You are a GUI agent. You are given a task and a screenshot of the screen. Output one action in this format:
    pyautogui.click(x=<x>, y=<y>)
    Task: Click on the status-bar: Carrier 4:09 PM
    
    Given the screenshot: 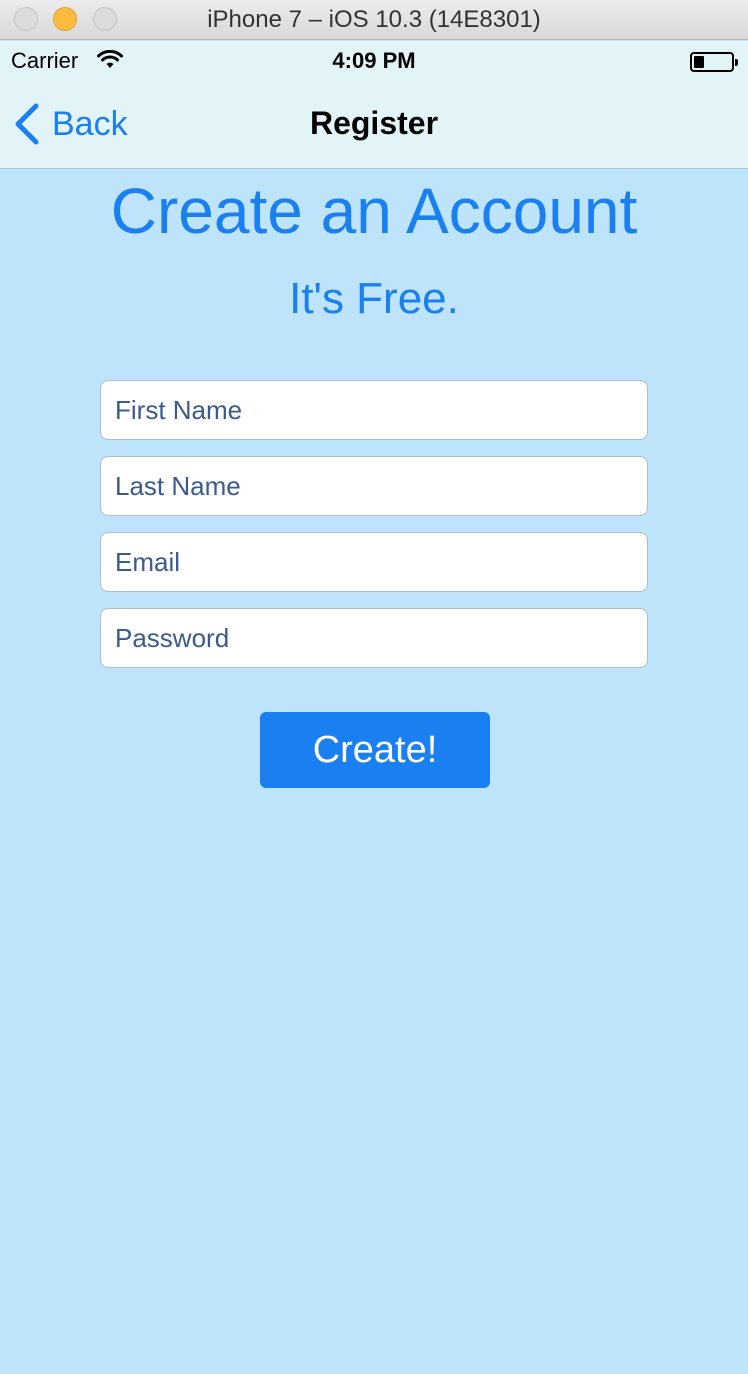 What is the action you would take?
    pyautogui.click(x=374, y=61)
    